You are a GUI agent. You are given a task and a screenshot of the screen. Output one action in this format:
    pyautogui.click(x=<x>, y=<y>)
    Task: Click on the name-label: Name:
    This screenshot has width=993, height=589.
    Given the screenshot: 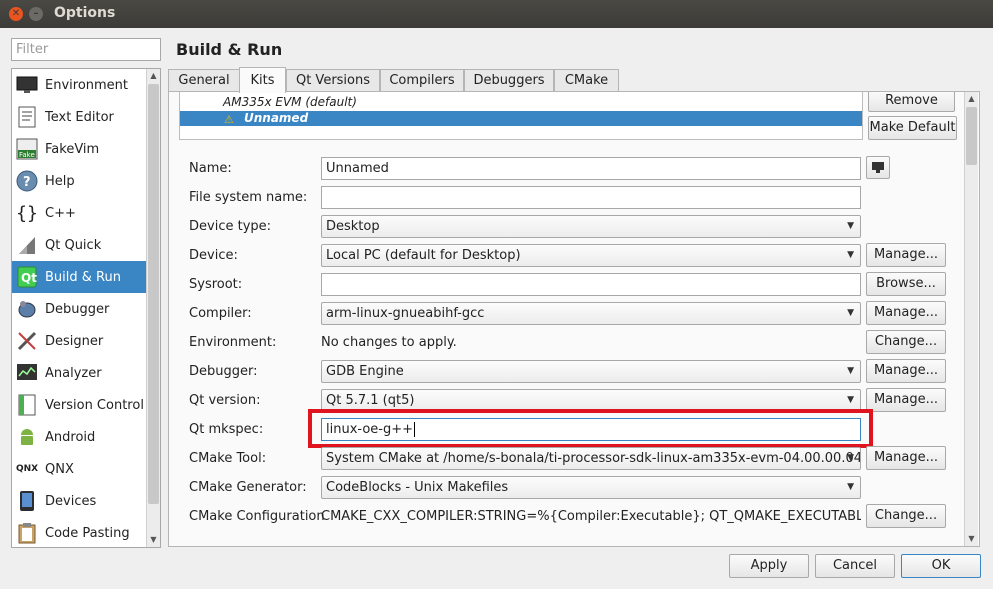 What is the action you would take?
    pyautogui.click(x=210, y=168)
    